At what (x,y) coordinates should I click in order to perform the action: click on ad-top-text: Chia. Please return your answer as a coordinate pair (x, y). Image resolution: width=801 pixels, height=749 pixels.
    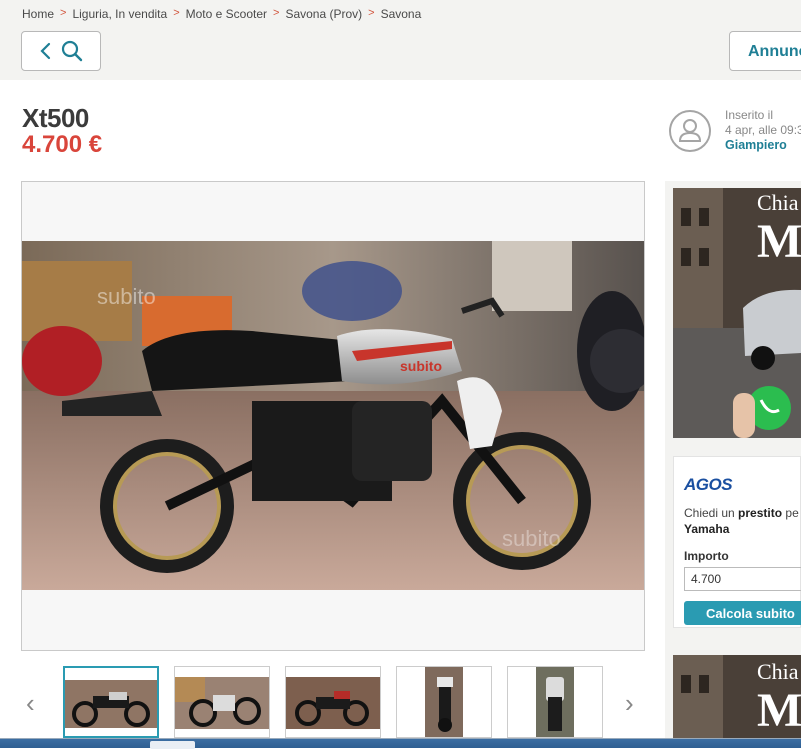
    Looking at the image, I should click on (778, 202).